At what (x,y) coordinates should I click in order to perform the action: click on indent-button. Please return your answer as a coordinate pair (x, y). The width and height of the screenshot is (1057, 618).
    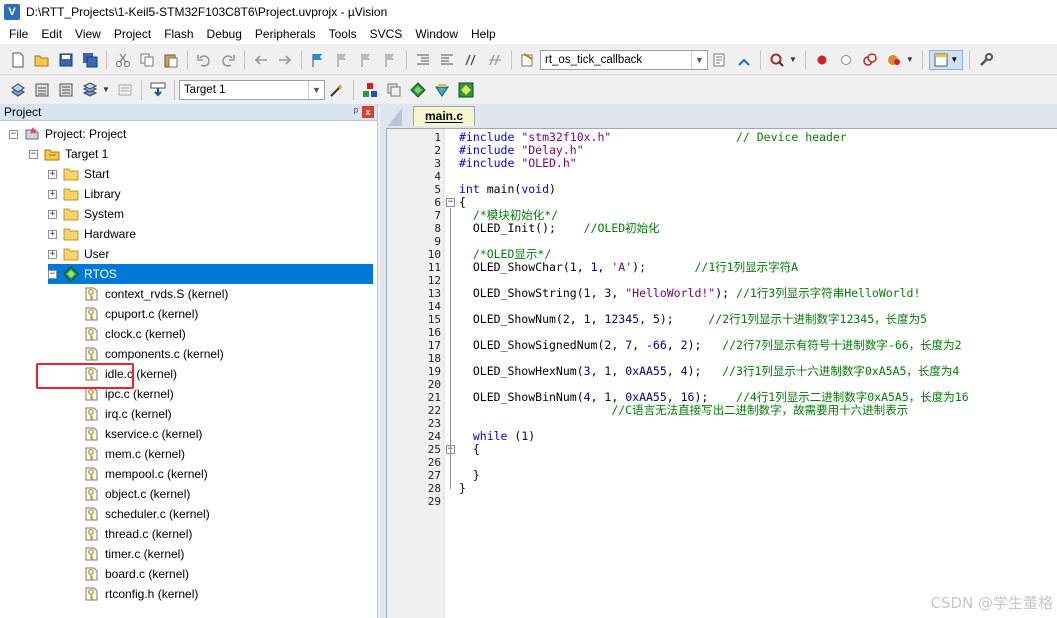
    Looking at the image, I should click on (423, 60).